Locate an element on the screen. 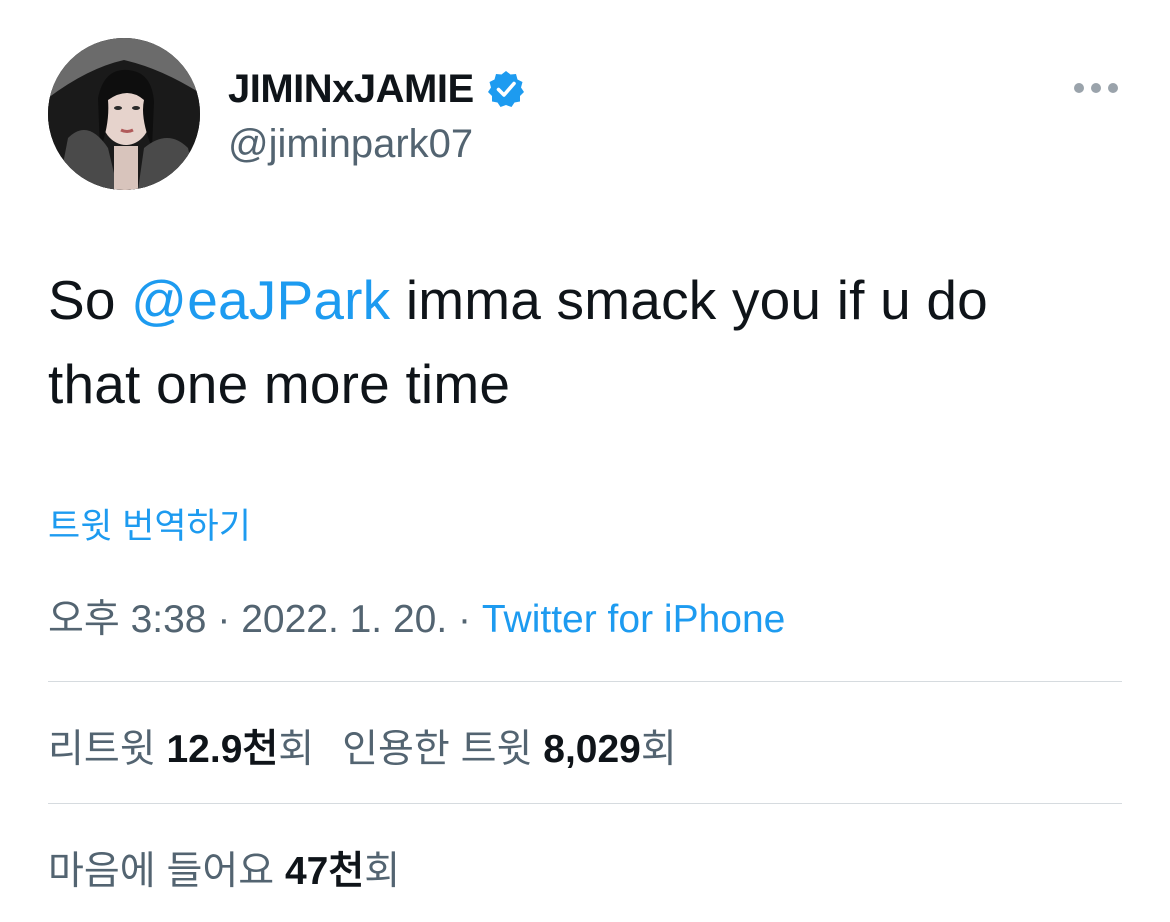 Image resolution: width=1170 pixels, height=922 pixels. tweet-text-line1-rest: imma smack you if u do is located at coordinates (689, 300).